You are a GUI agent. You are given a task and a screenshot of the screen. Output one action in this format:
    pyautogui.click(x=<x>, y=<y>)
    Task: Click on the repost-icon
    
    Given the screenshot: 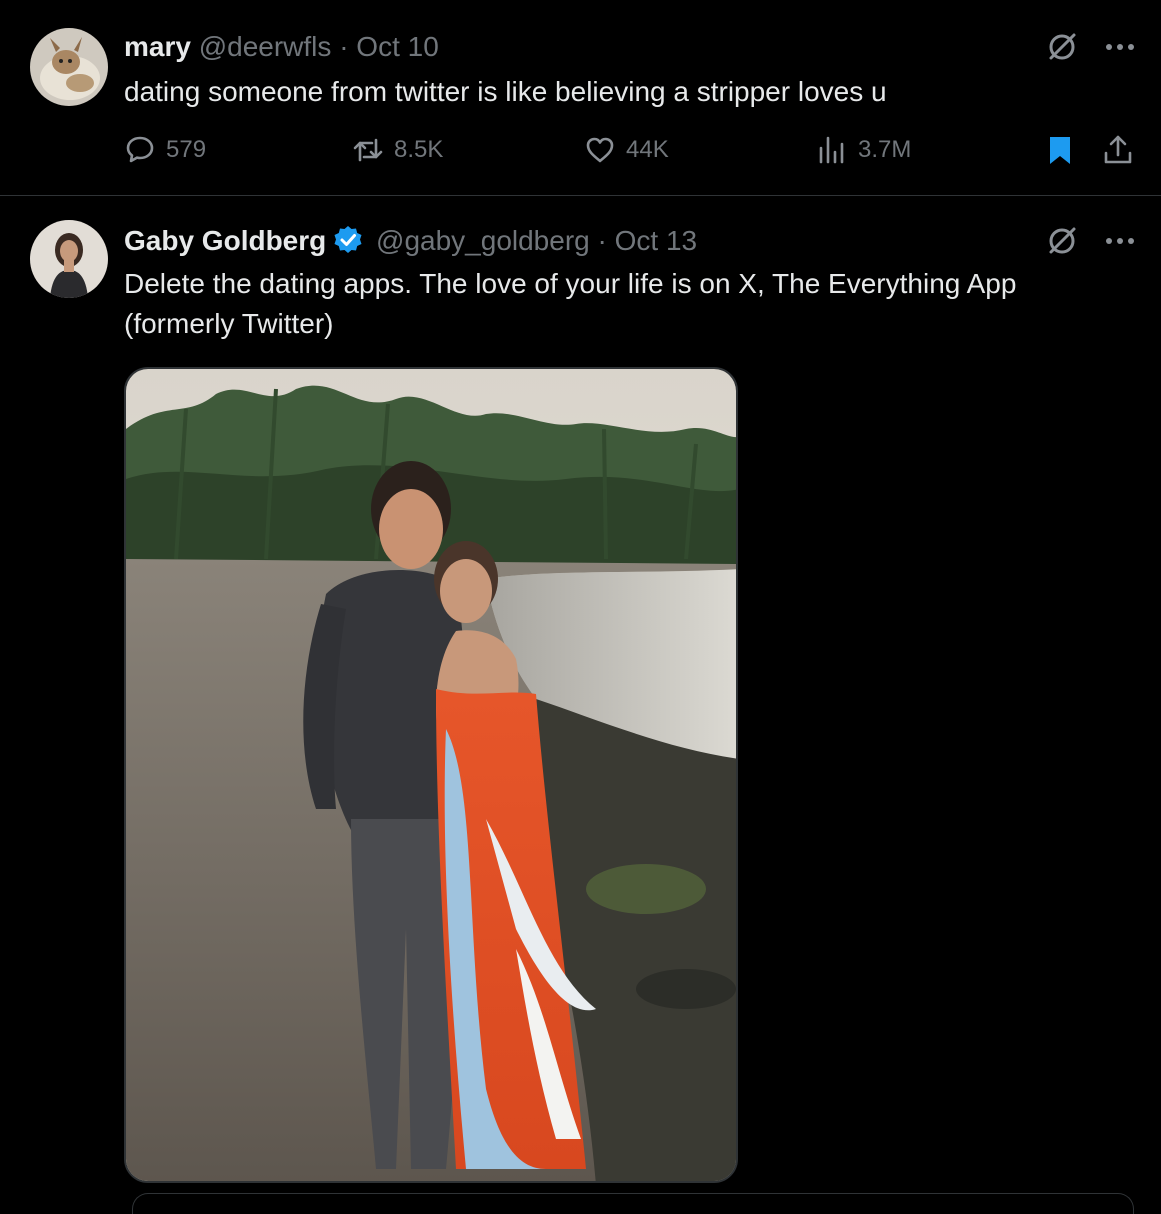 What is the action you would take?
    pyautogui.click(x=368, y=150)
    